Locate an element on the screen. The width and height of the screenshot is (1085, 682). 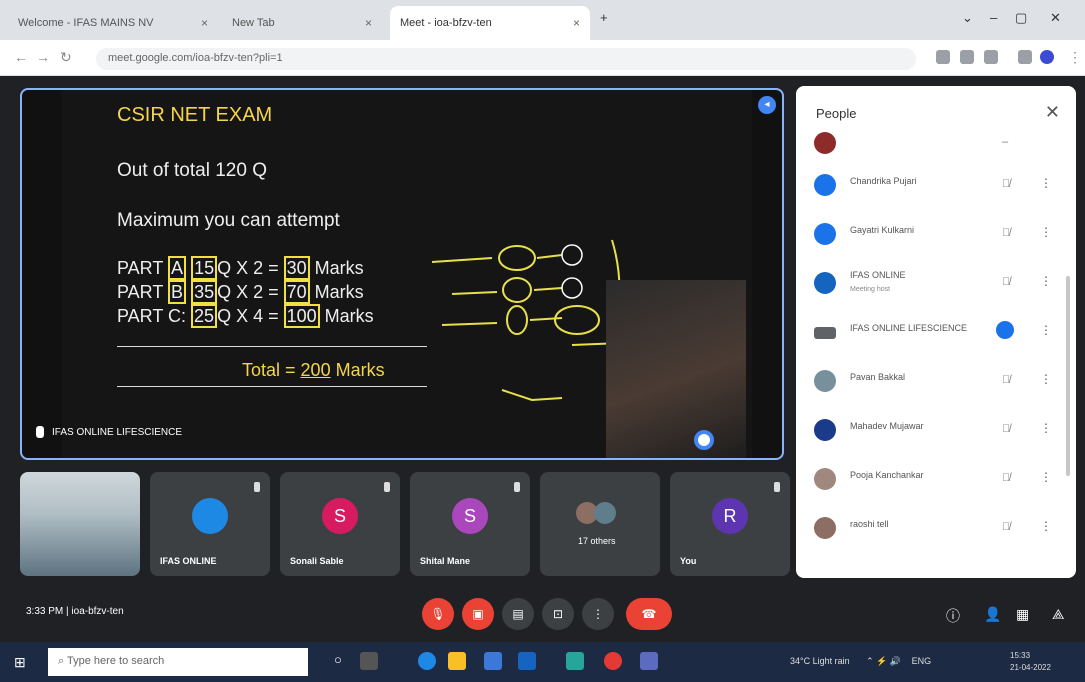
participant-tile is located at coordinates (80, 524).